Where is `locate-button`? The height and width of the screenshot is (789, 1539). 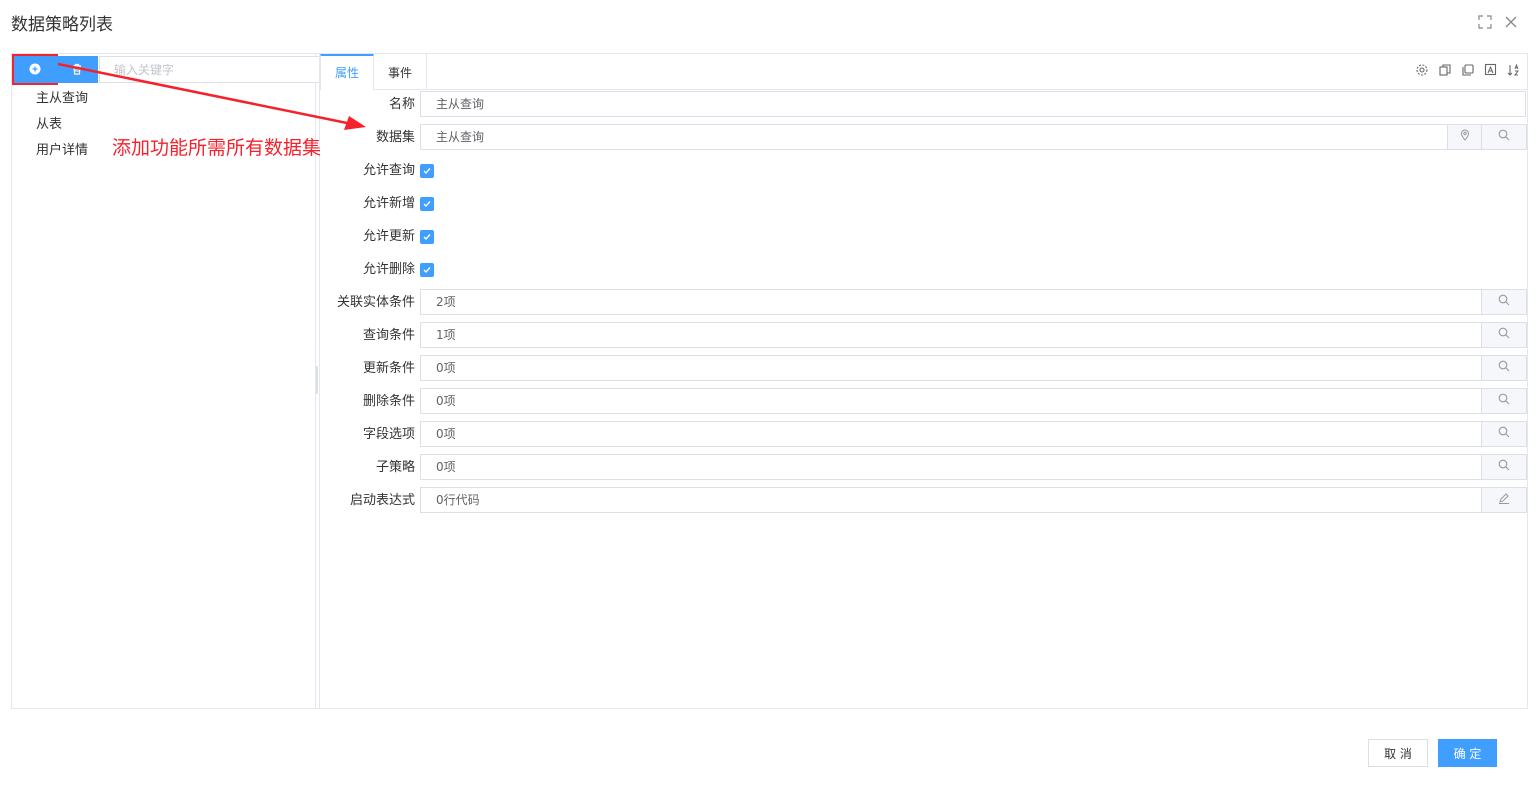 locate-button is located at coordinates (1464, 137).